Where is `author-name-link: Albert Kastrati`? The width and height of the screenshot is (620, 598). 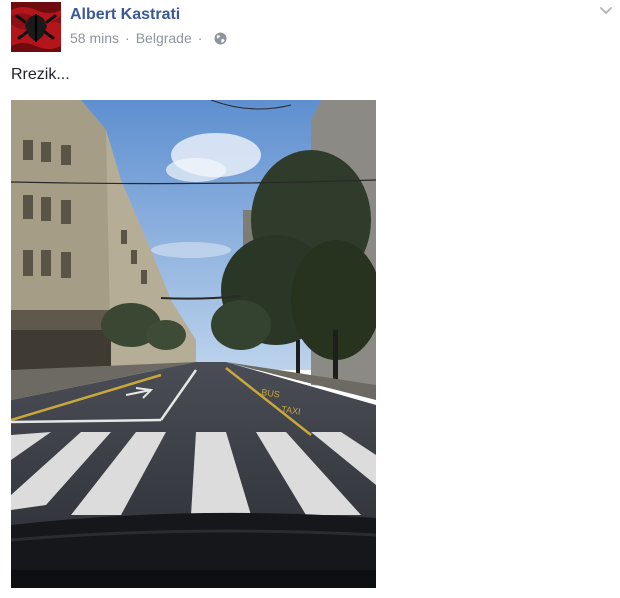
author-name-link: Albert Kastrati is located at coordinates (125, 15).